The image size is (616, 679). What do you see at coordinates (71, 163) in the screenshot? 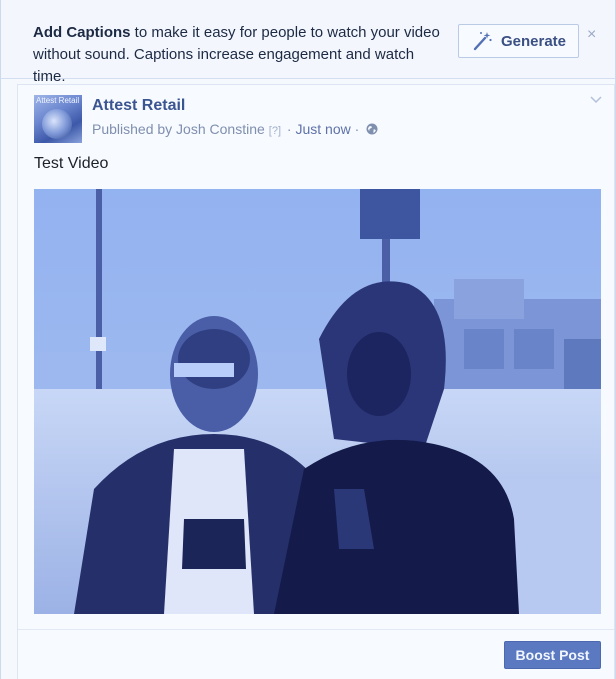
I see `post-text: Test Video` at bounding box center [71, 163].